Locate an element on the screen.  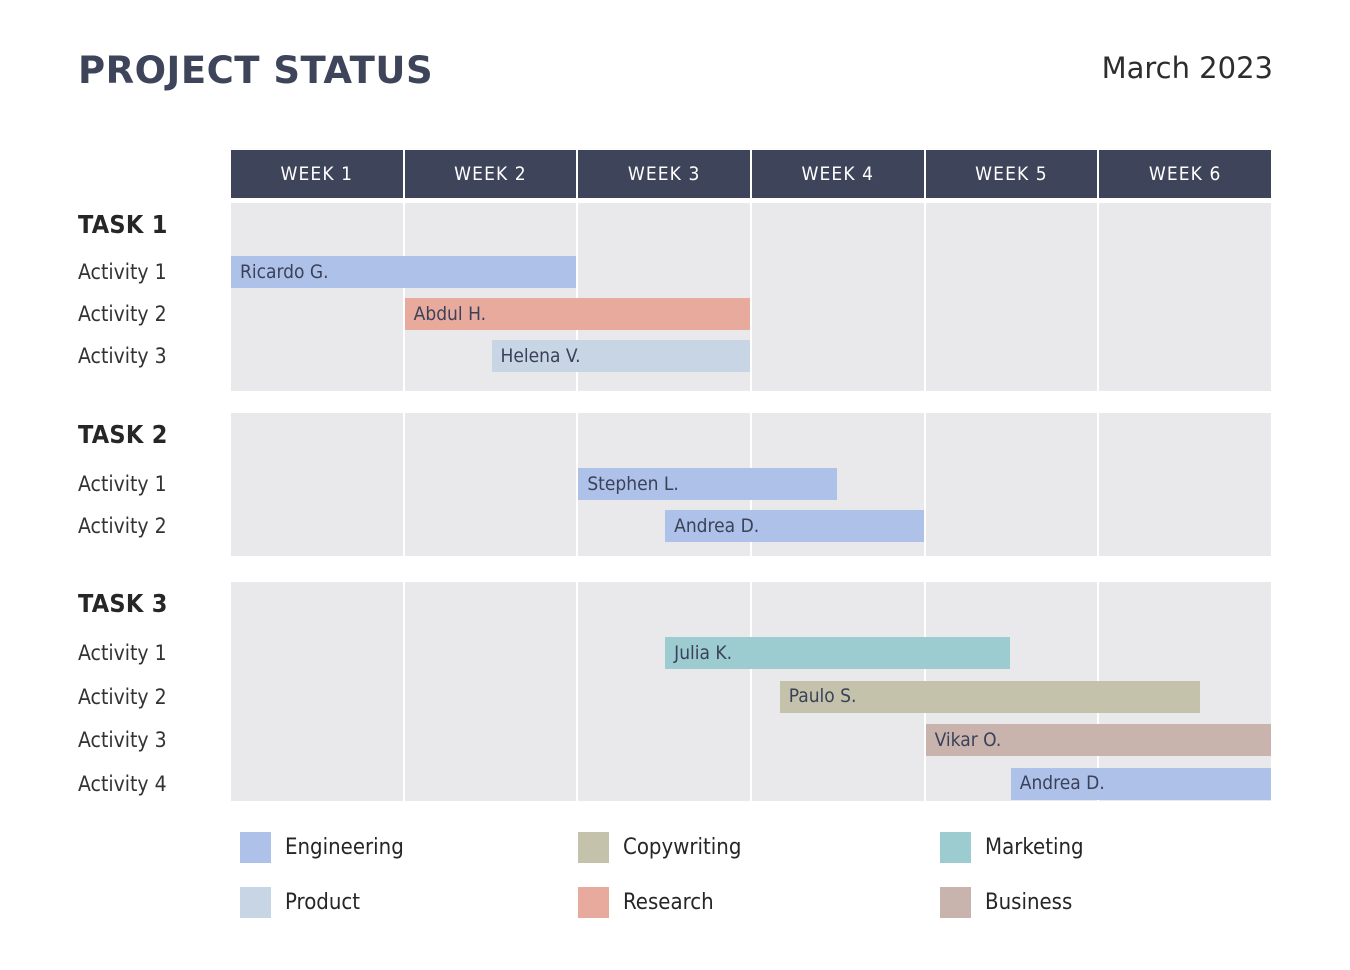
gantt-bar: Ricardo G. is located at coordinates (404, 272).